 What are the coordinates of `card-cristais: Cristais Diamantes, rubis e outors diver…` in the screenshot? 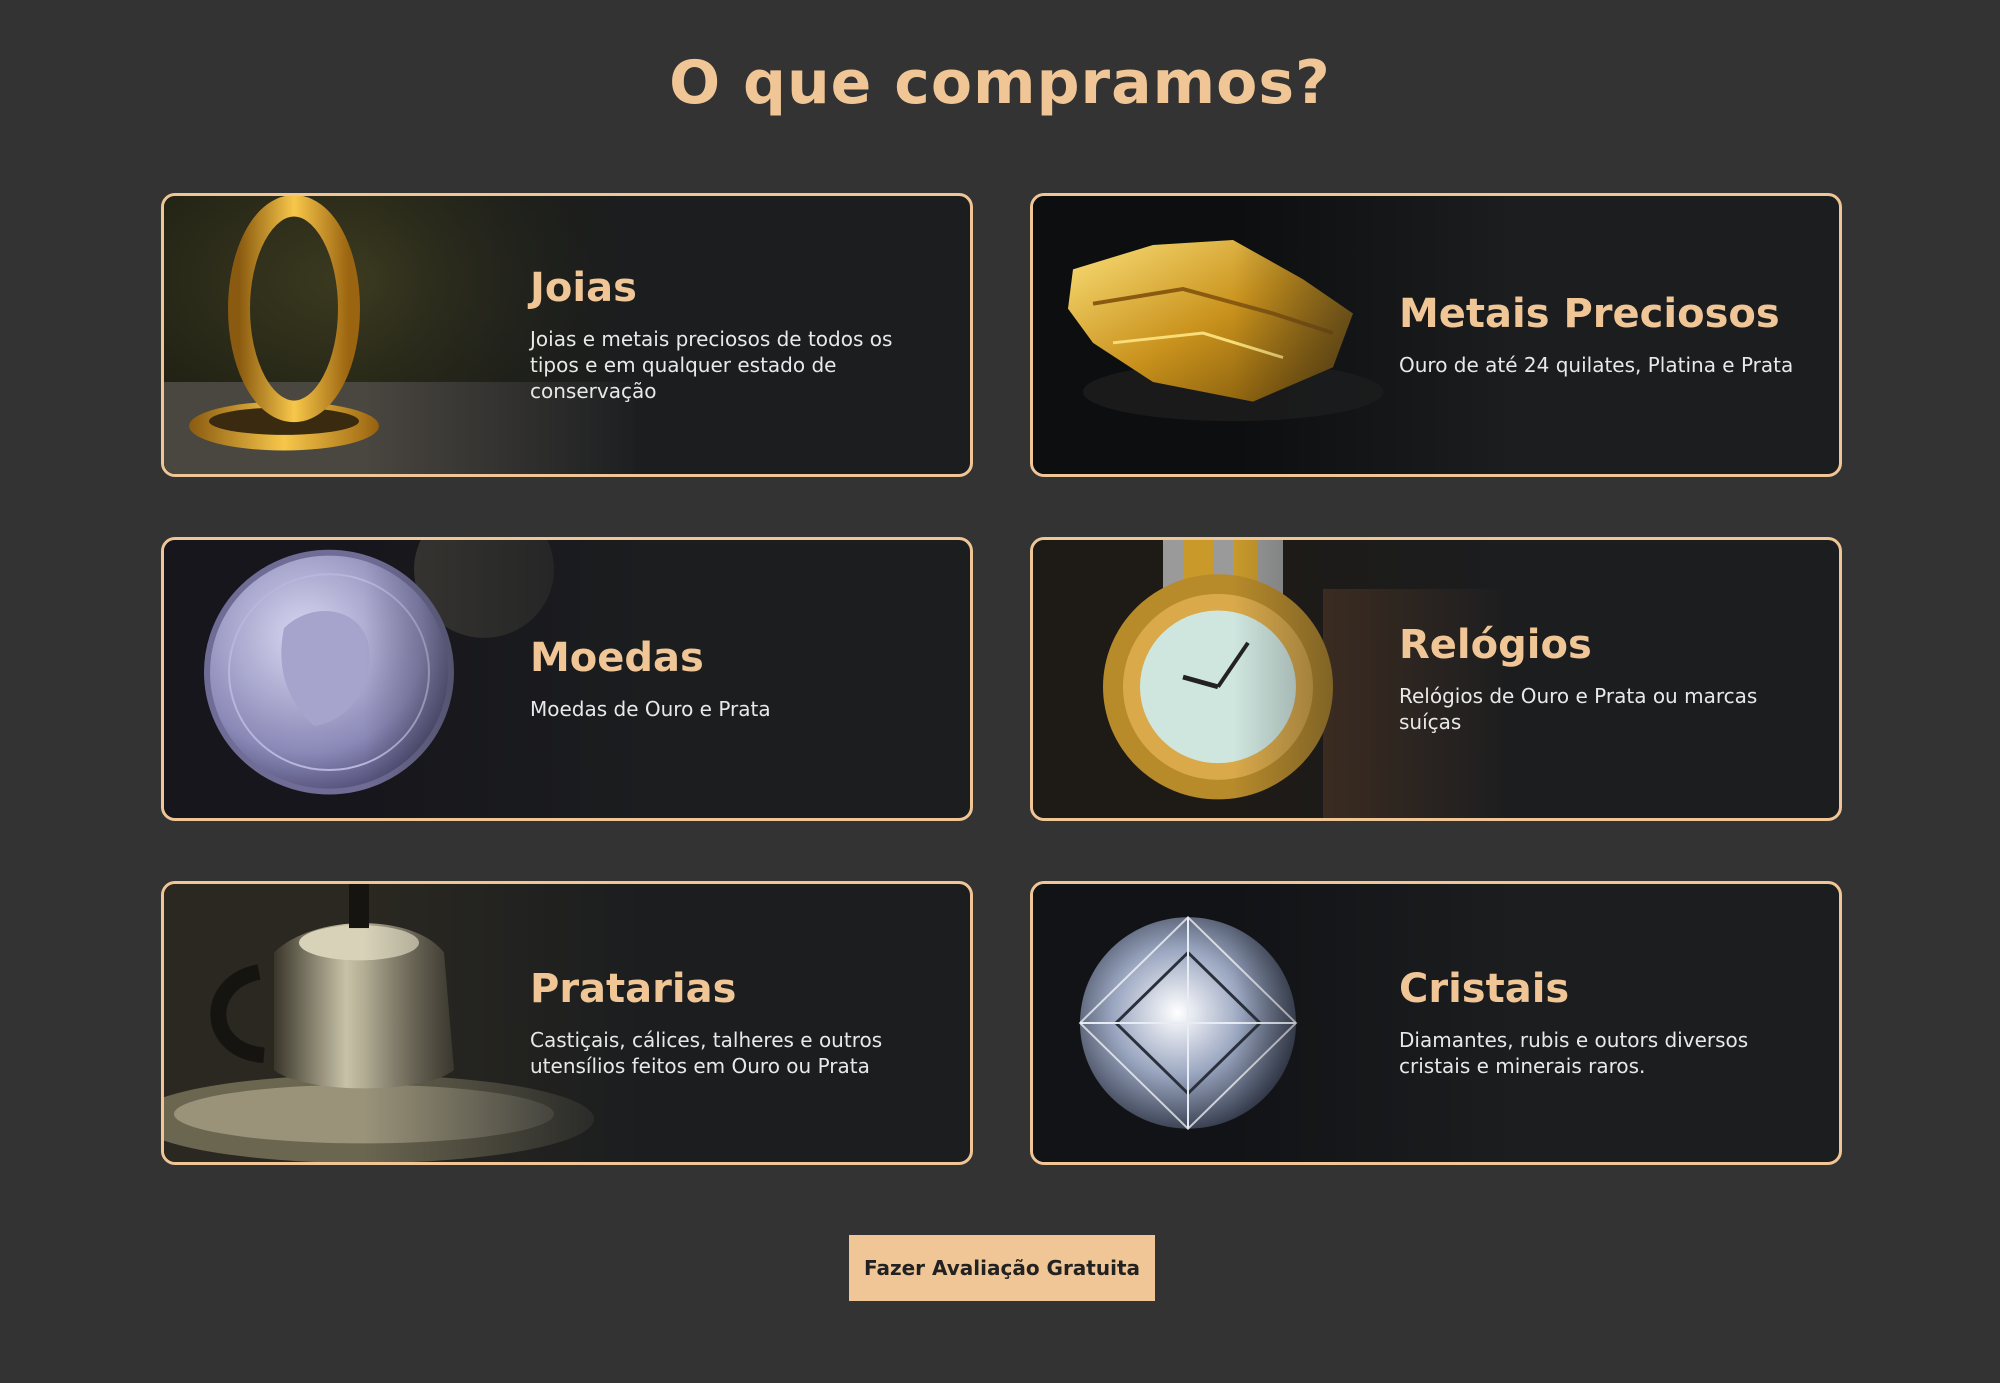 It's located at (1436, 1023).